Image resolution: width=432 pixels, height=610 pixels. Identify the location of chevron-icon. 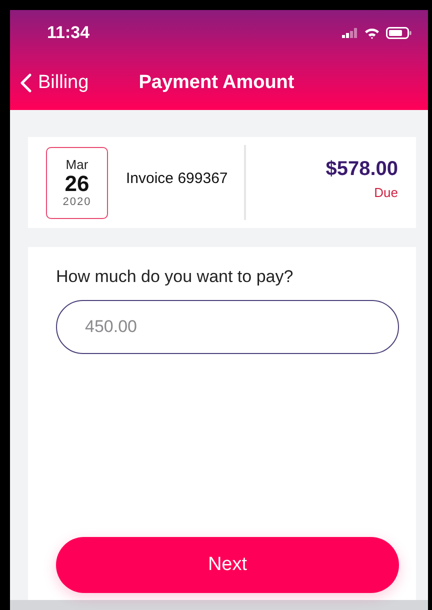
(26, 83).